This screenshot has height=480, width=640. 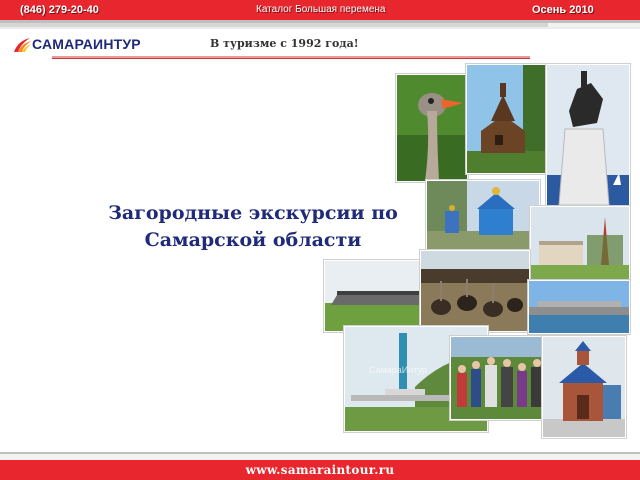 What do you see at coordinates (375, 296) in the screenshot?
I see `stadium-photo` at bounding box center [375, 296].